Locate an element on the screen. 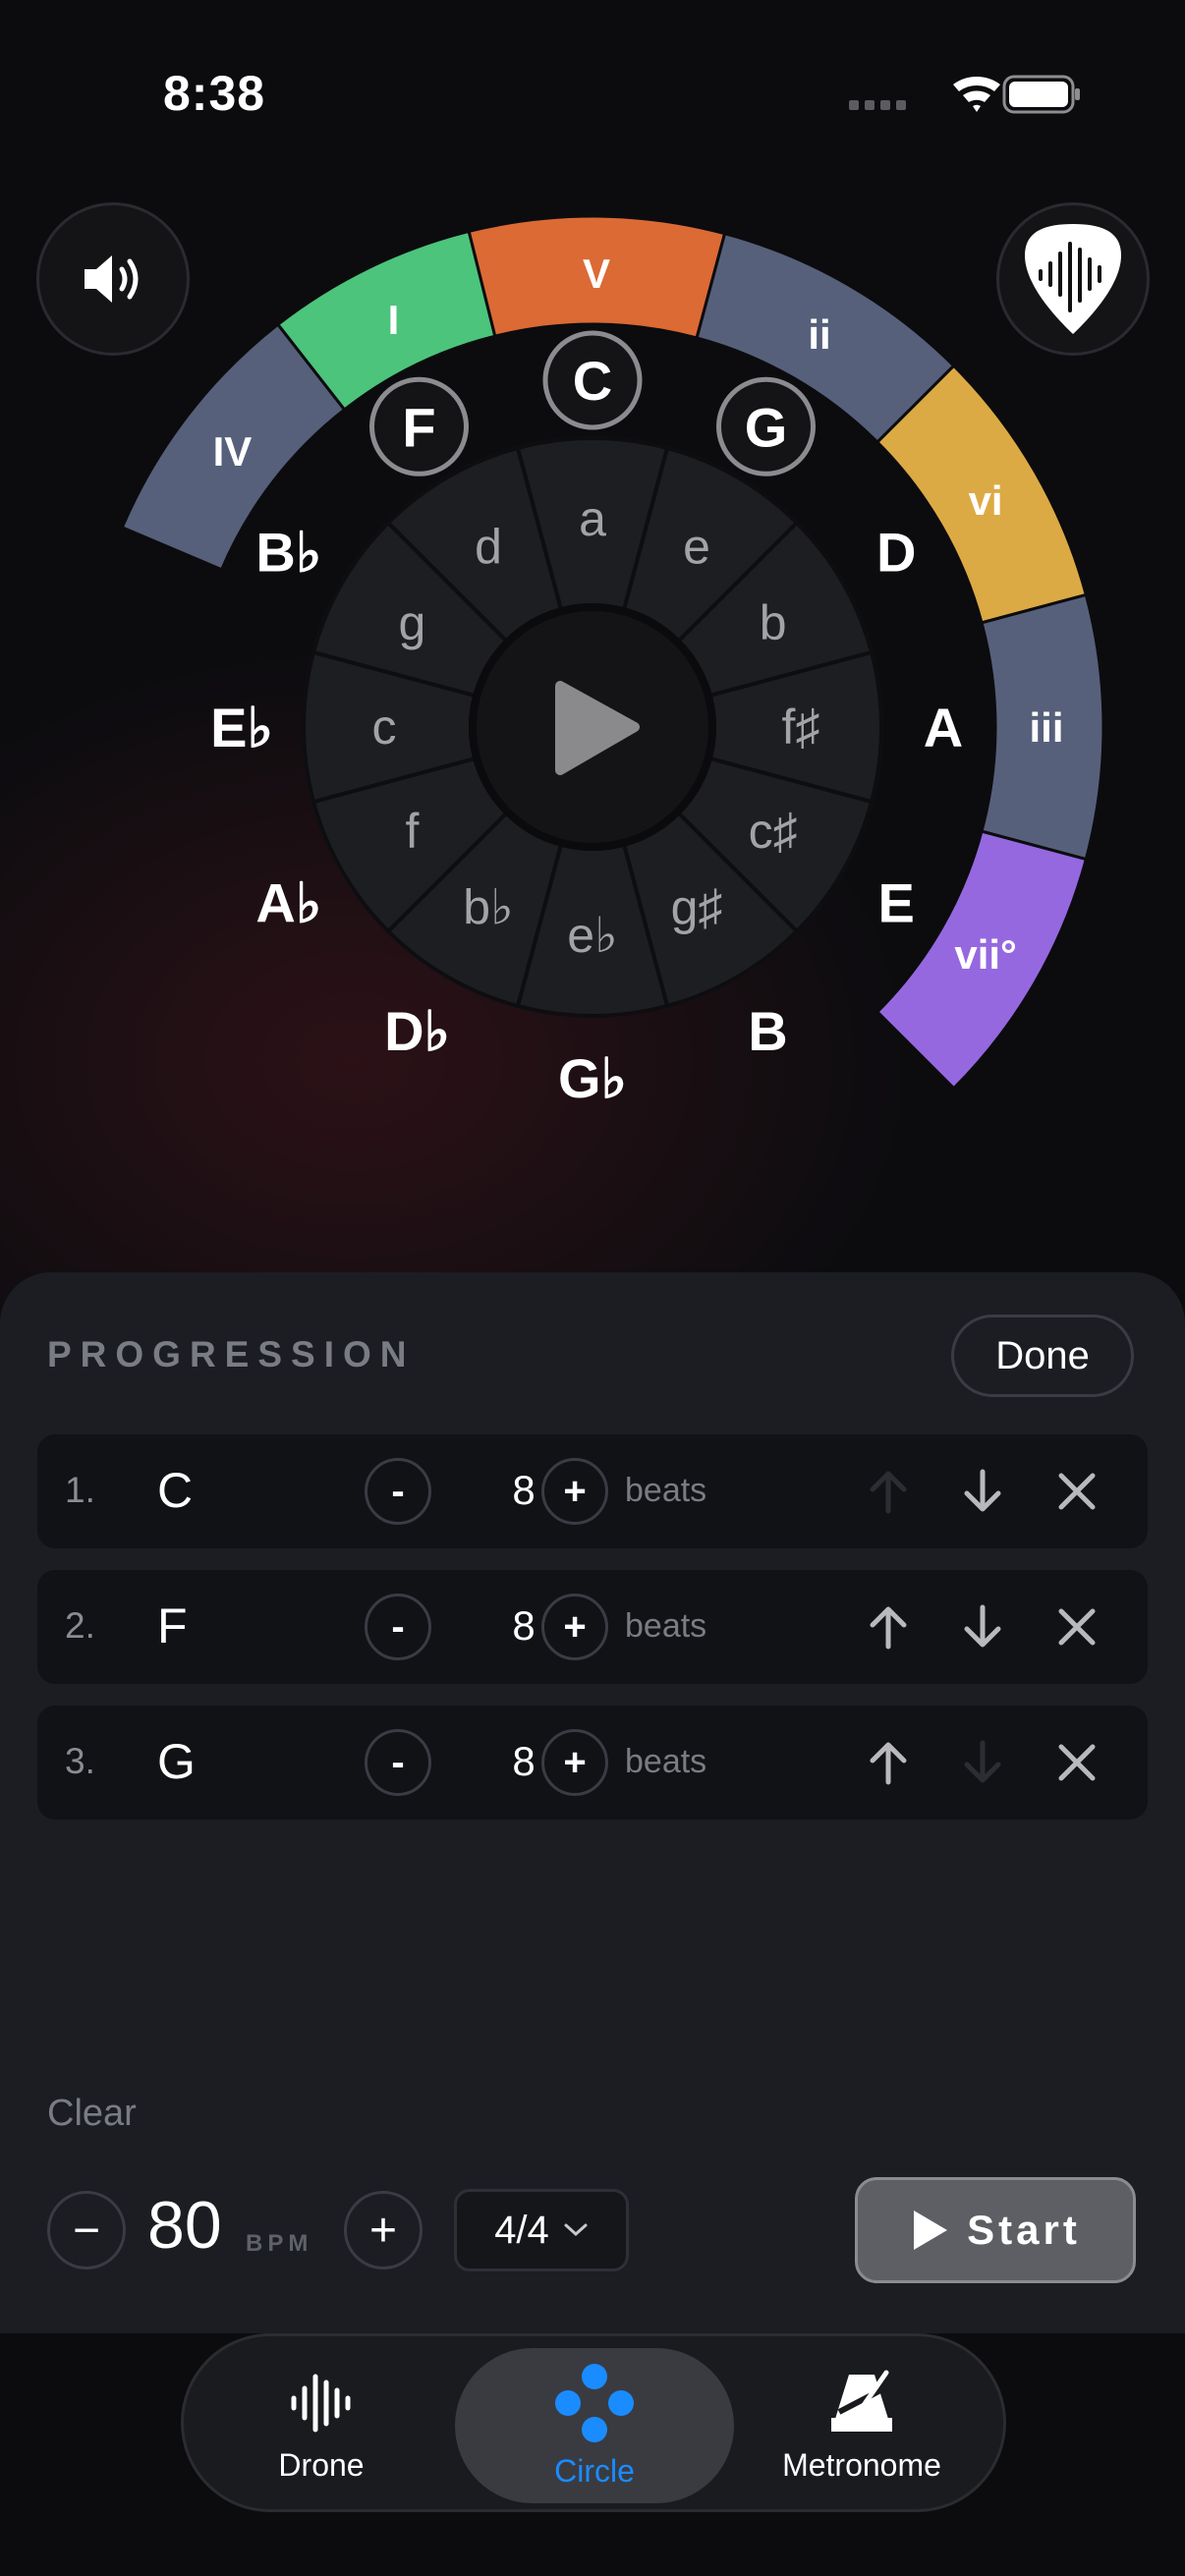  minor-key-label: a is located at coordinates (592, 518).